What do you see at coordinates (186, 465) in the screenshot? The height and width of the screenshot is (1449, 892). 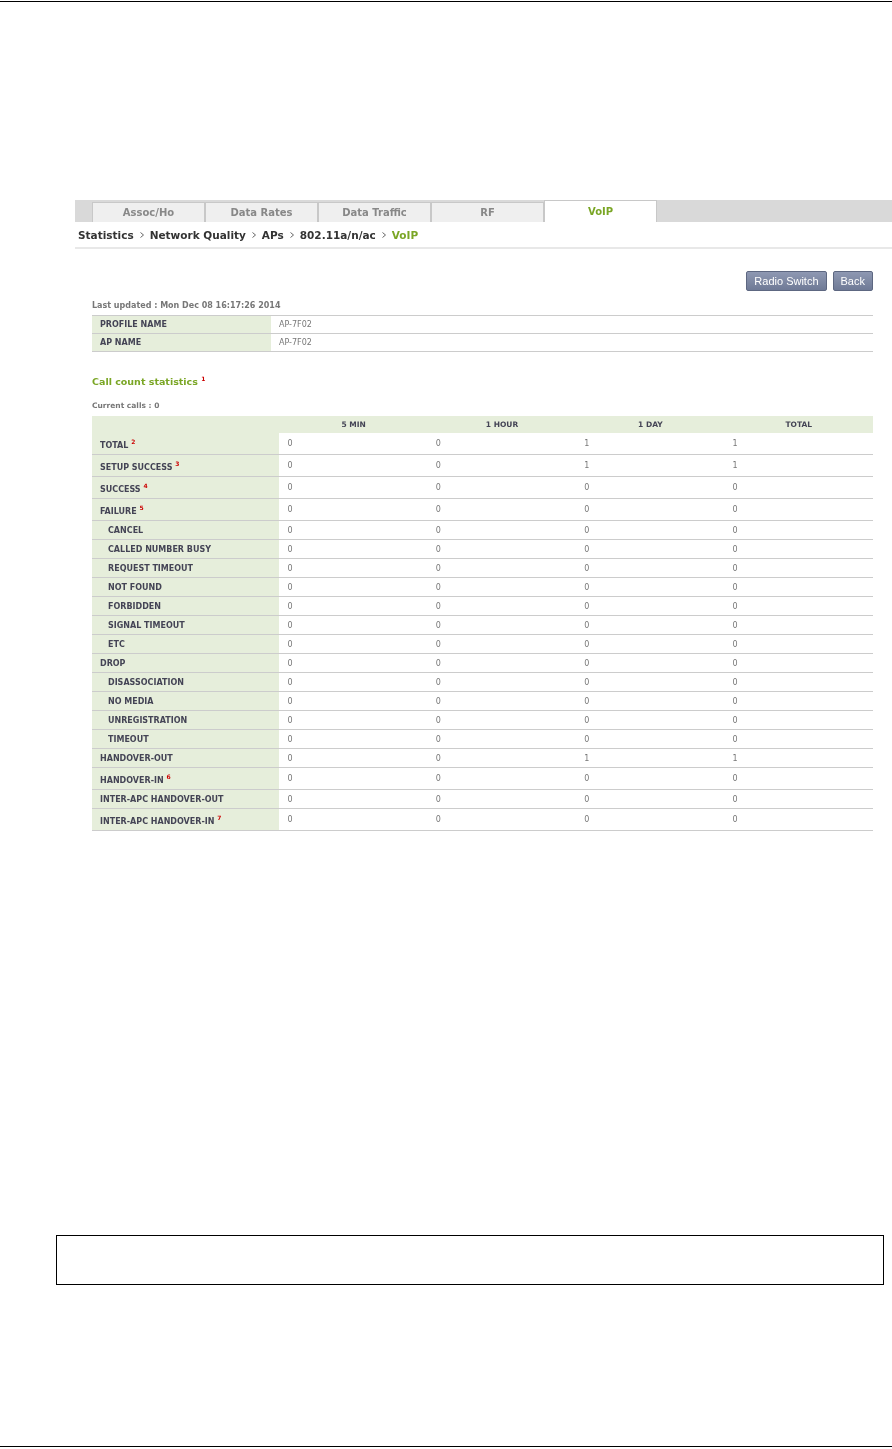 I see `row-header: SETUP SUCCESS $^{3}$` at bounding box center [186, 465].